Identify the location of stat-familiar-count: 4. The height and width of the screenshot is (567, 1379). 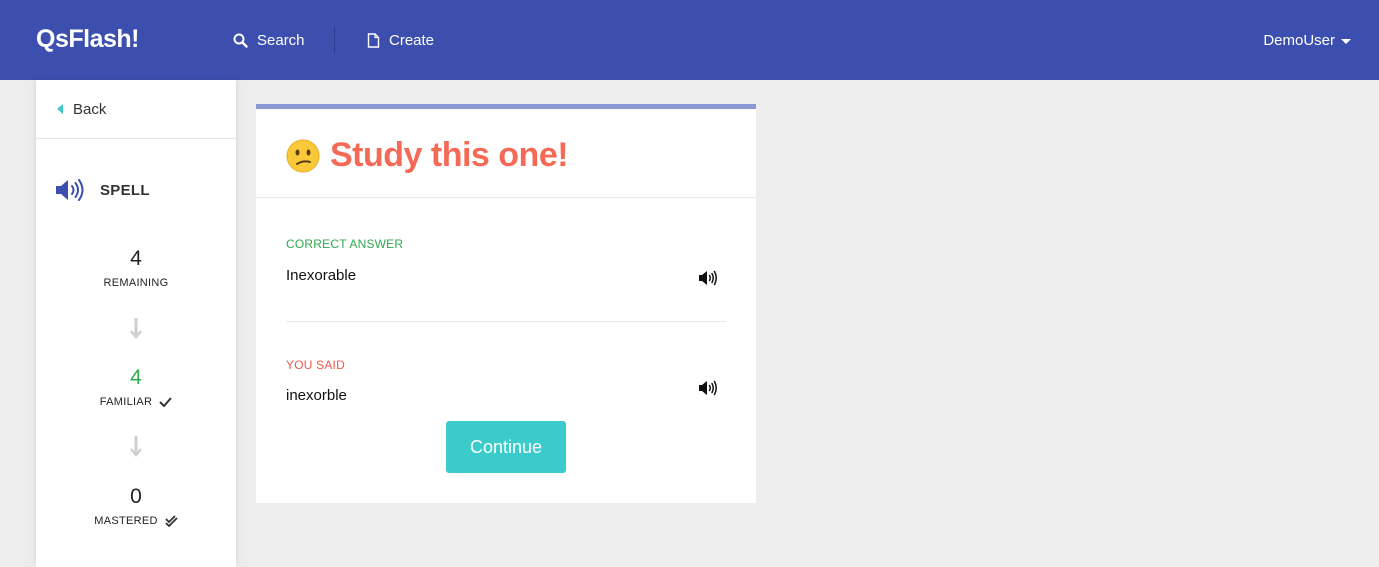
(136, 377).